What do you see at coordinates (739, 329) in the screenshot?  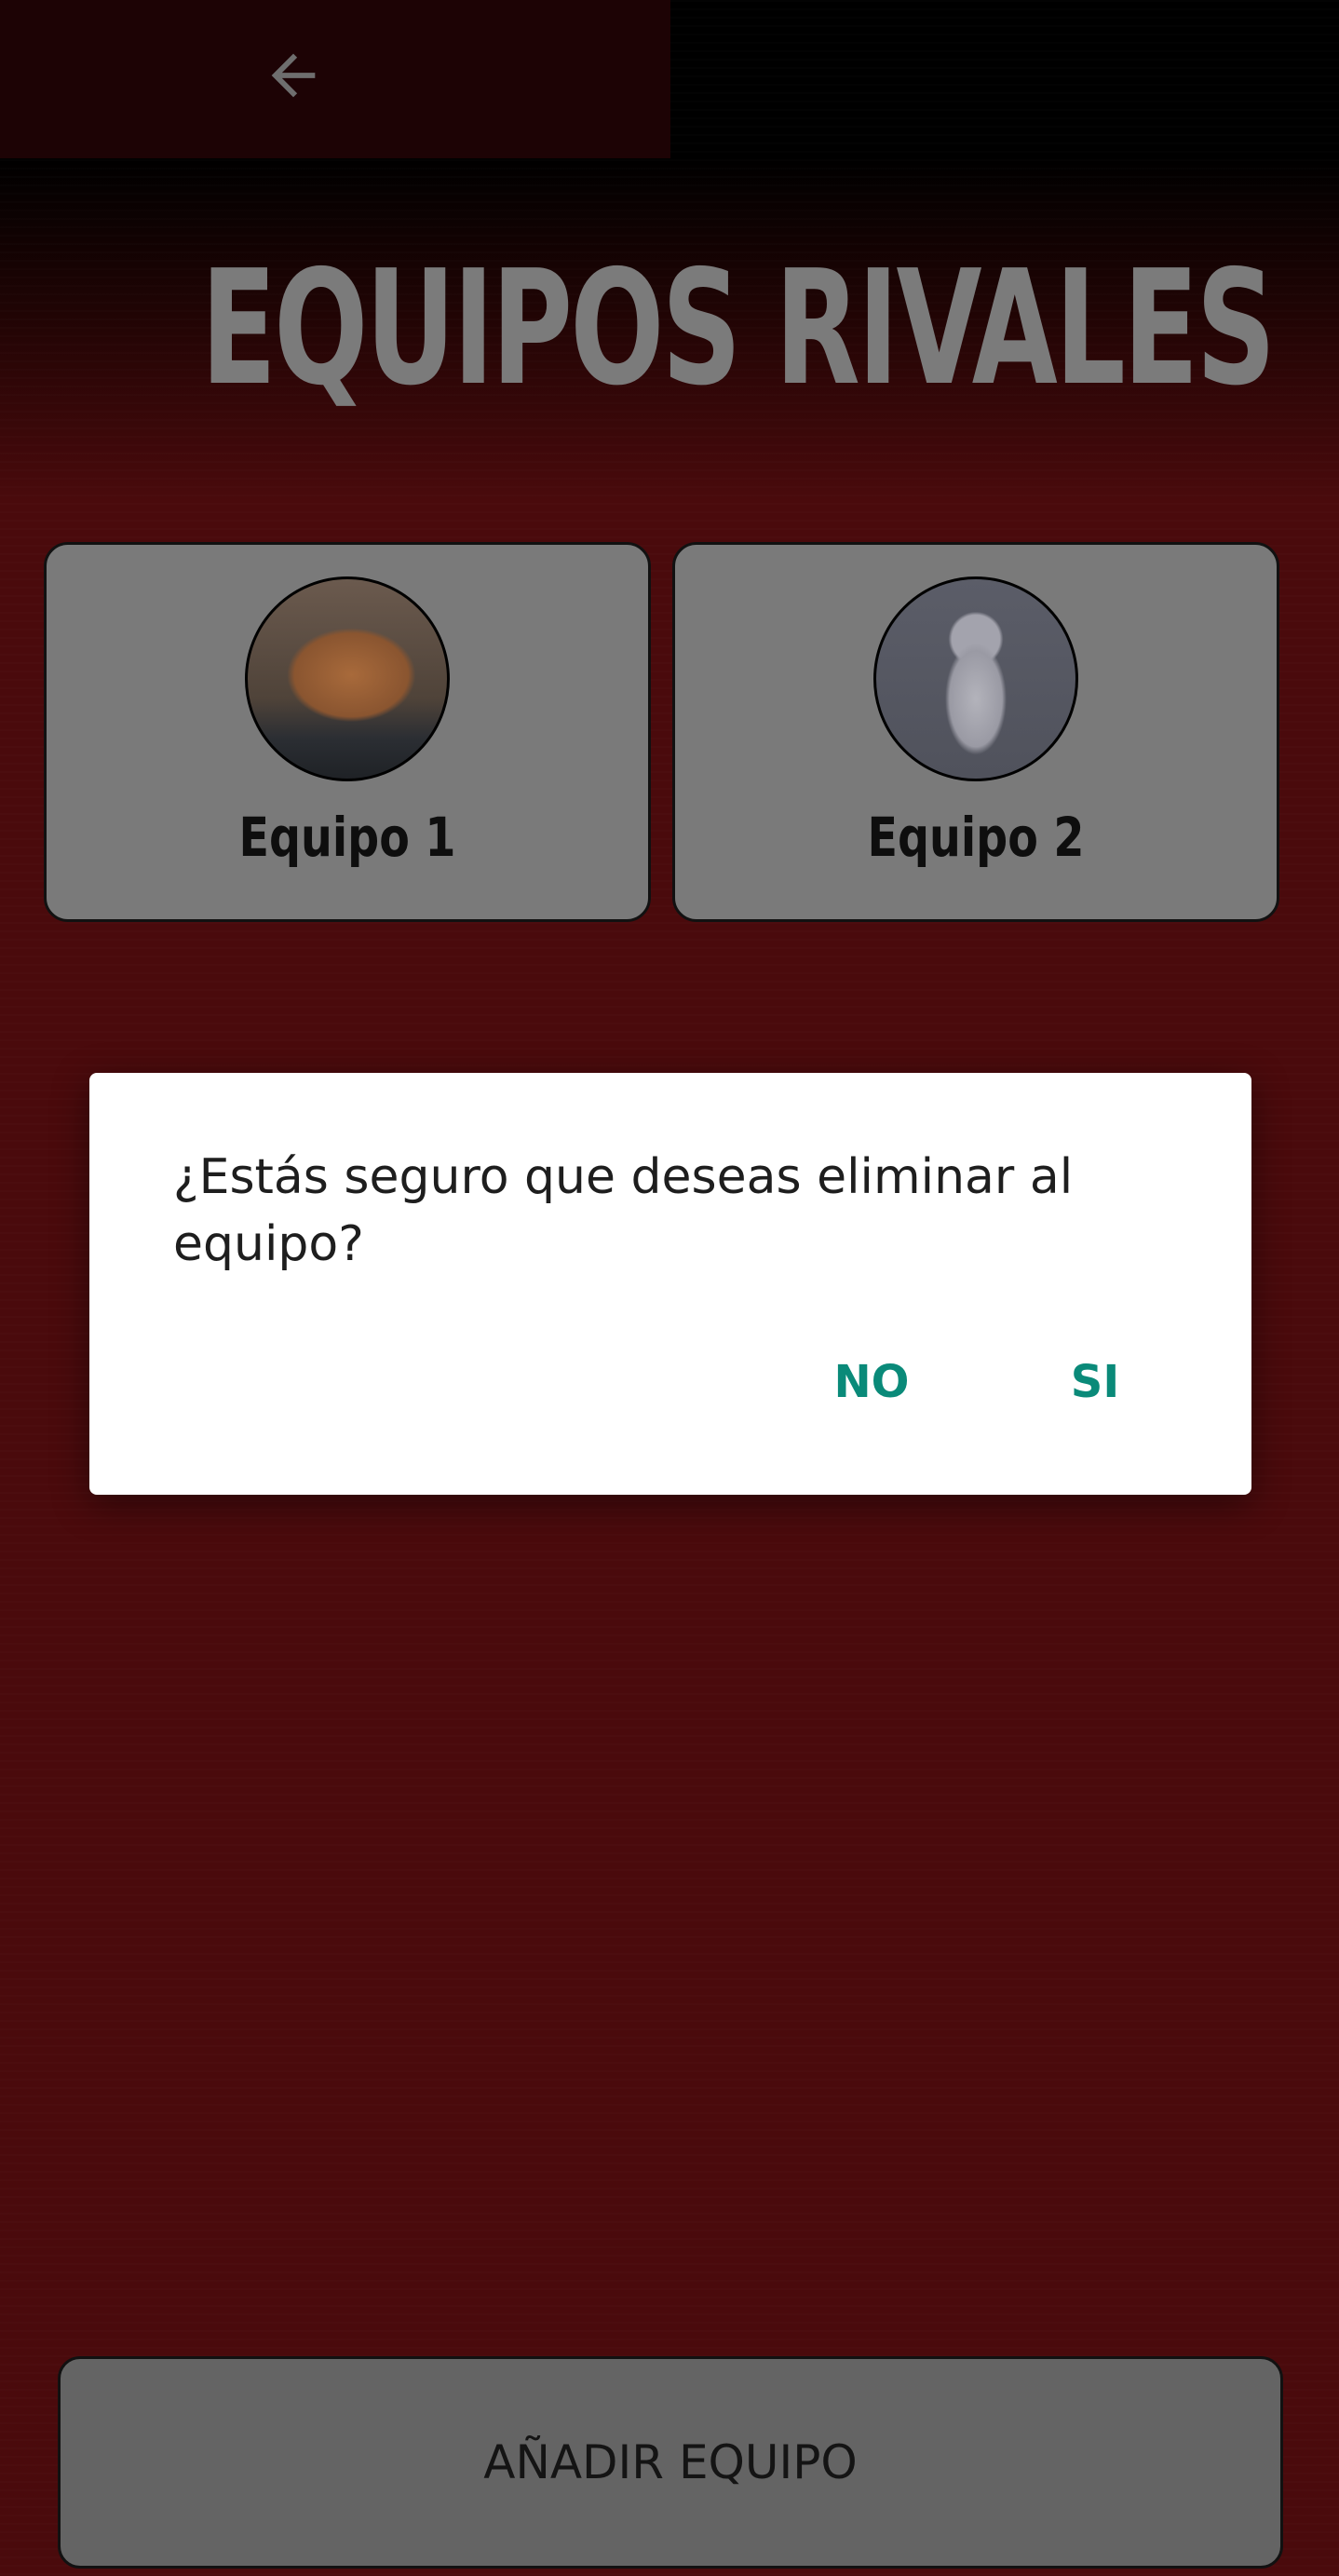 I see `page-title: EQUIPOS RIVALES` at bounding box center [739, 329].